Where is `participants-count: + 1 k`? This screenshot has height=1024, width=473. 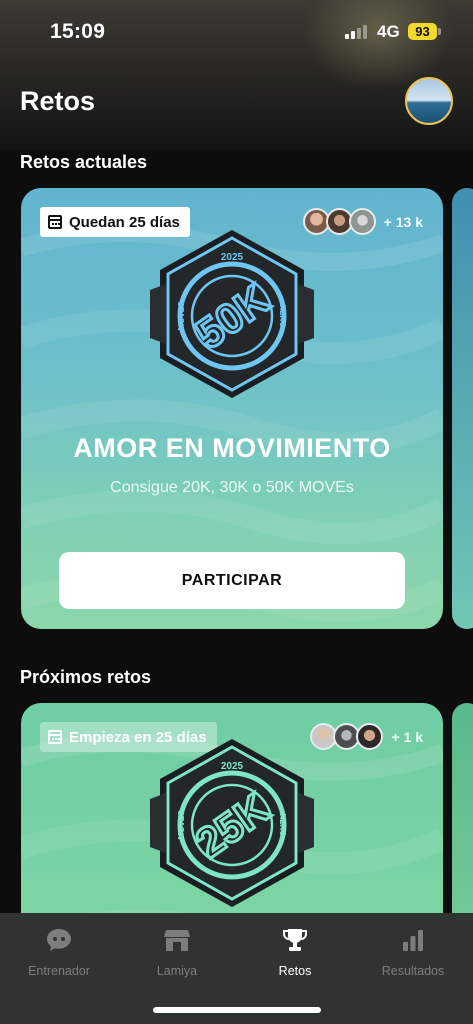
participants-count: + 1 k is located at coordinates (407, 736).